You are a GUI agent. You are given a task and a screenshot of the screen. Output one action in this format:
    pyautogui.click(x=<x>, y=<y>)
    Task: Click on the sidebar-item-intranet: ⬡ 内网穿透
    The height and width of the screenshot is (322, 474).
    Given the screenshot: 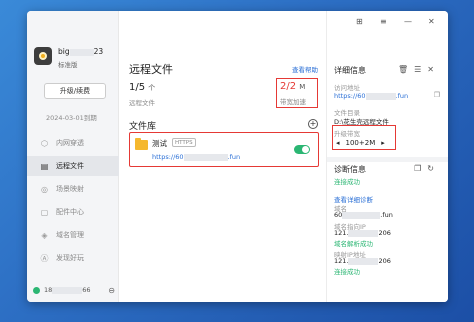 What is the action you would take?
    pyautogui.click(x=73, y=143)
    